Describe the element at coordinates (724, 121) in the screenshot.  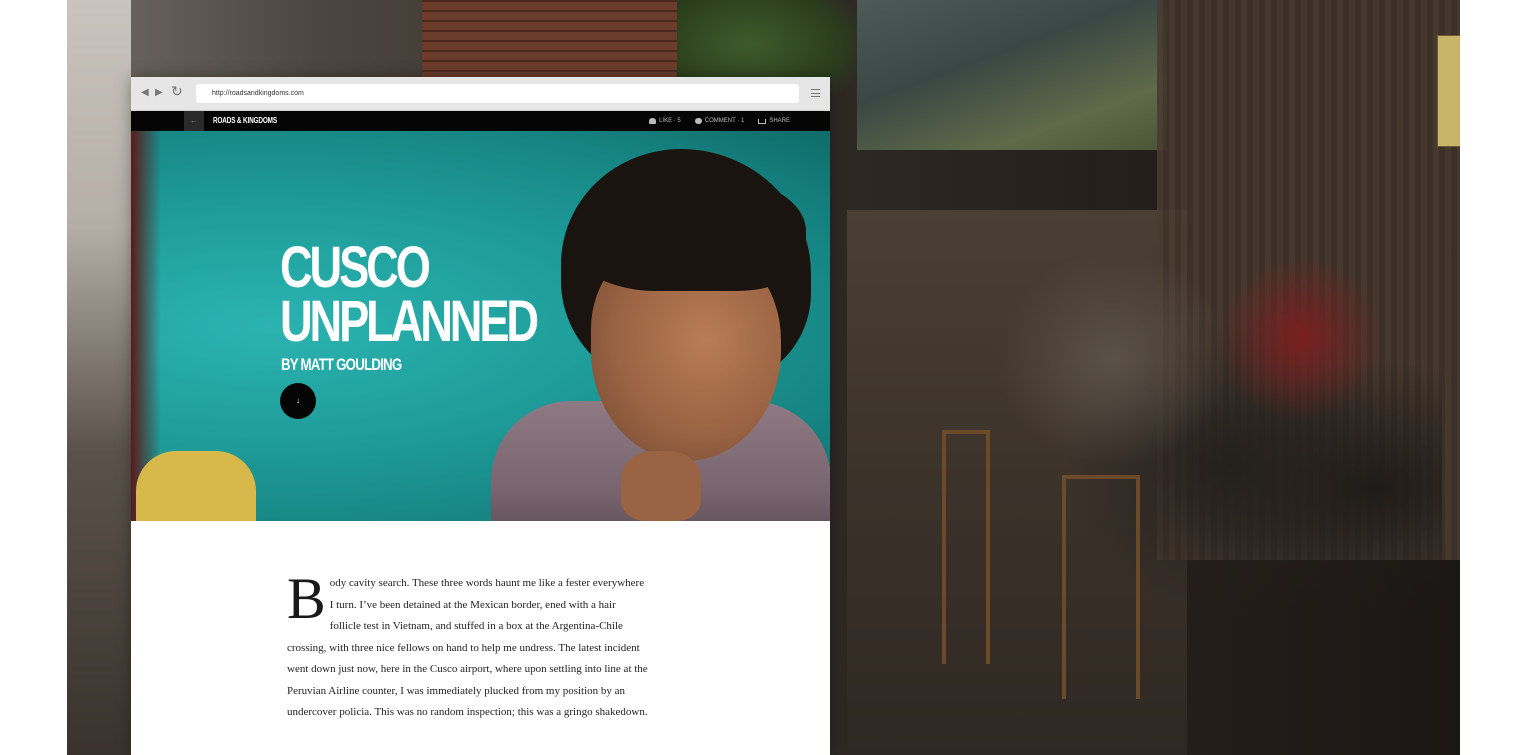
I see `comment-label: COMMENT · 1` at that location.